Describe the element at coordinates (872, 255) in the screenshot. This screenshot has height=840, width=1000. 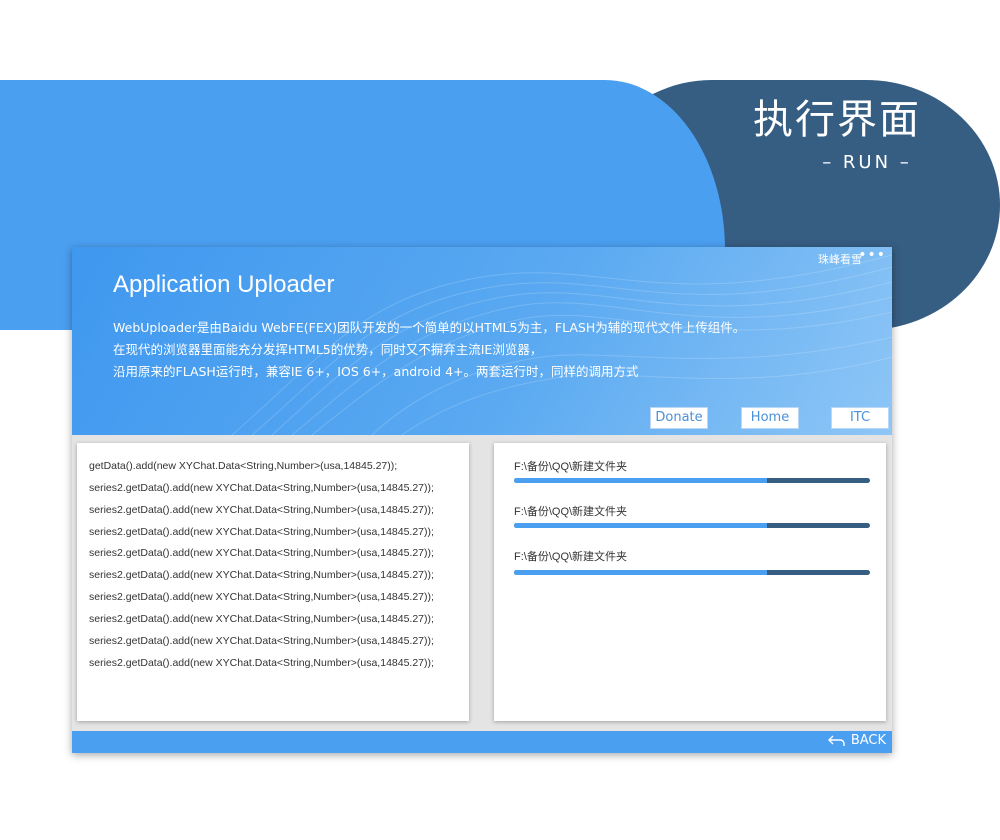
I see `more-dots-icon: •••` at that location.